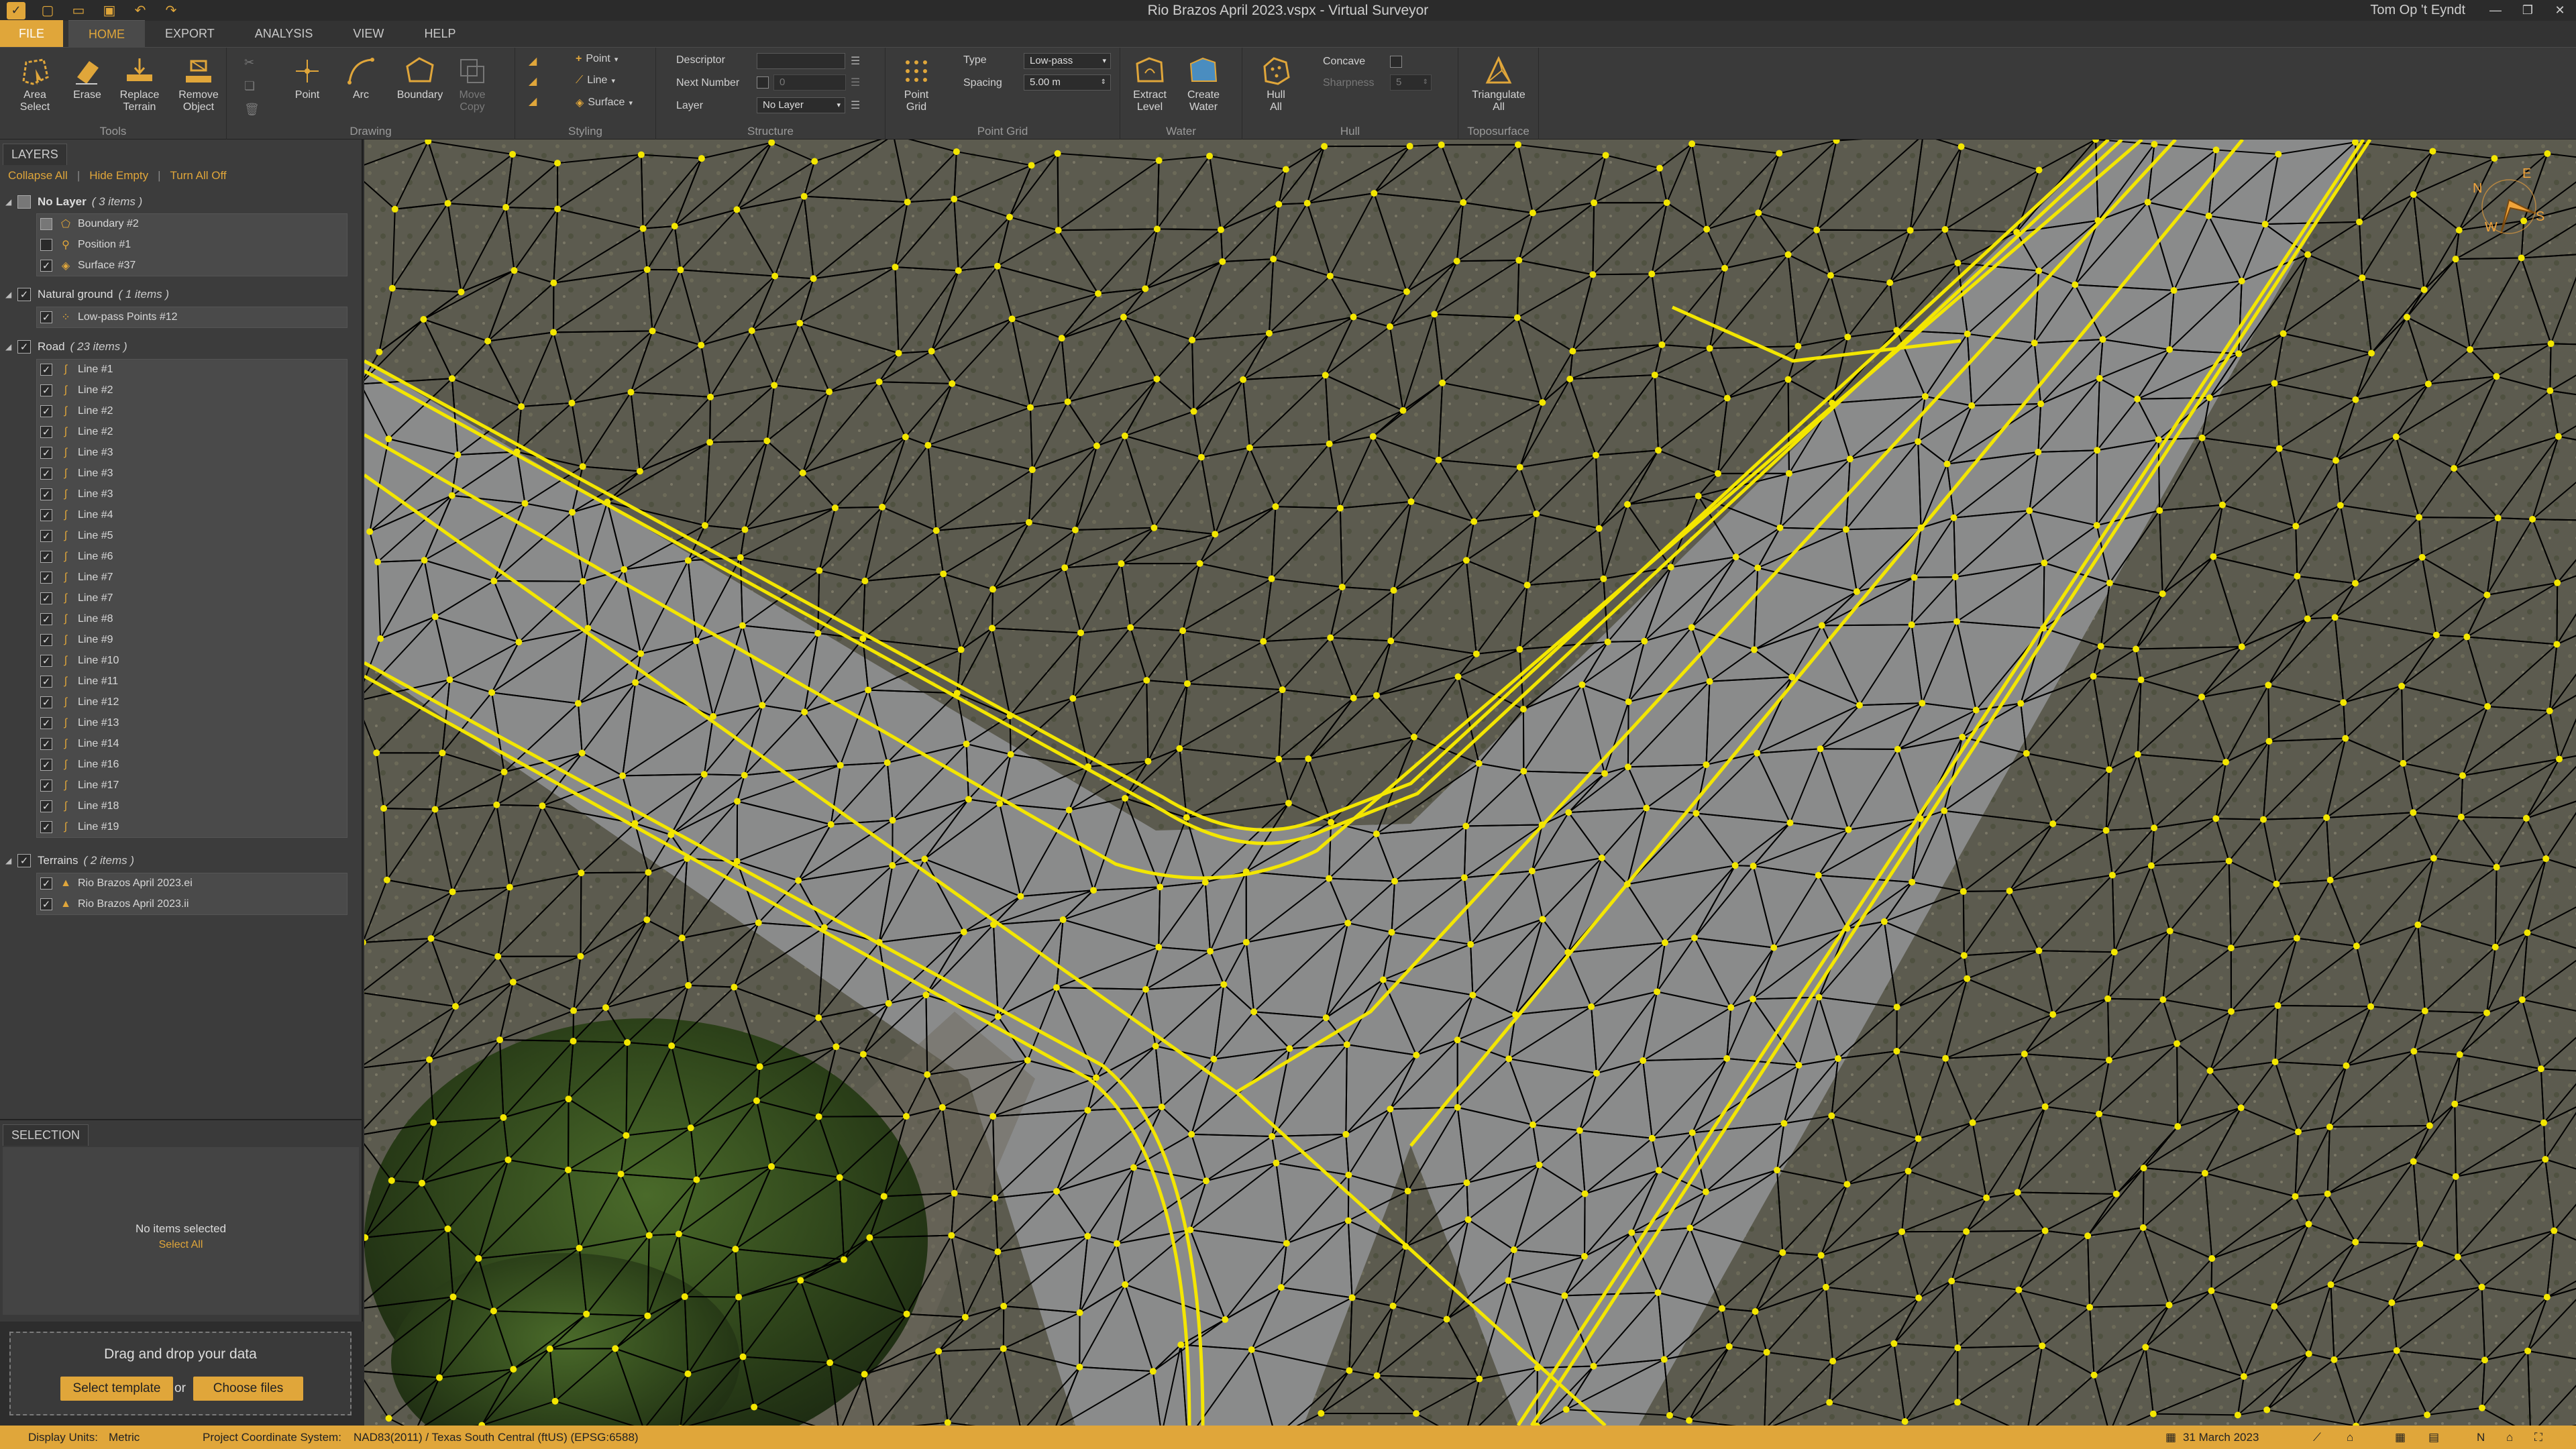 This screenshot has width=2576, height=1449. What do you see at coordinates (248, 1389) in the screenshot?
I see `choose-files-button: Choose files` at bounding box center [248, 1389].